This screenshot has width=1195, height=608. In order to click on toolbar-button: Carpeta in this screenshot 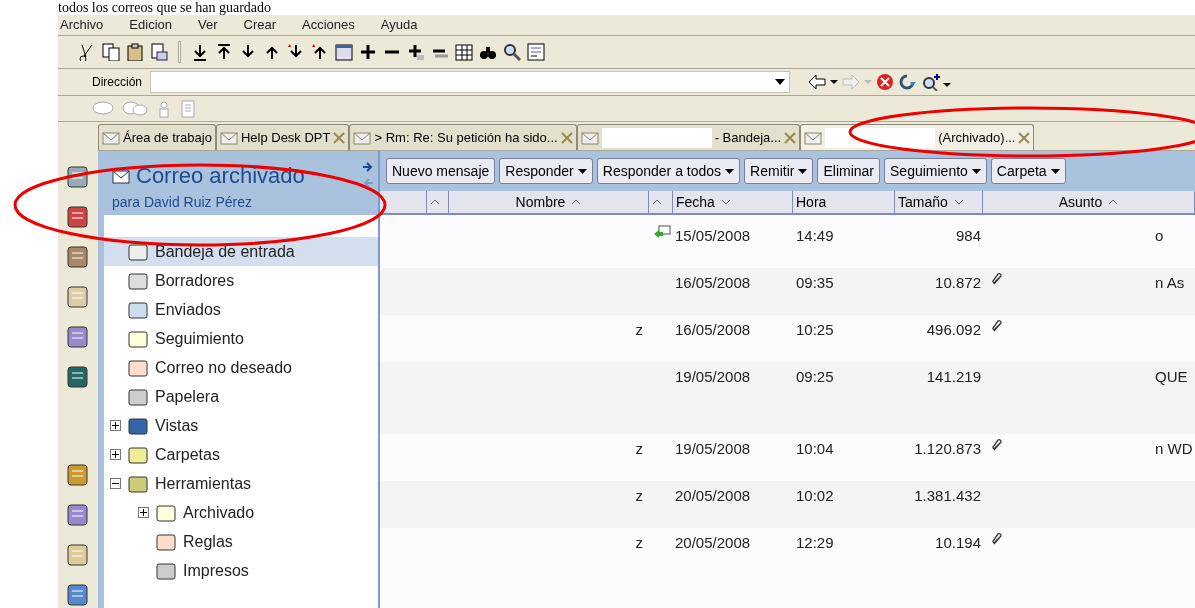, I will do `click(1028, 171)`.